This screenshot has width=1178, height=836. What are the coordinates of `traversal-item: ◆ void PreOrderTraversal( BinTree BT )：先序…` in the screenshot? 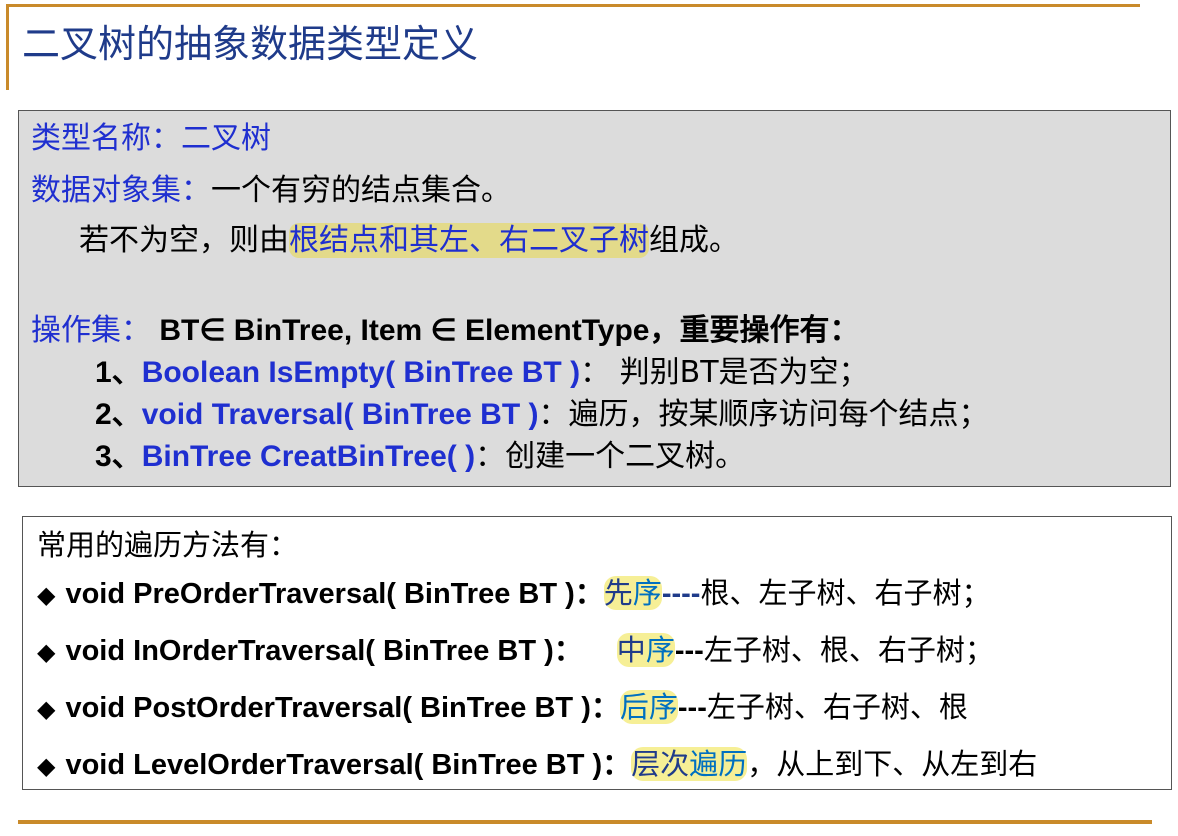 It's located at (513, 594).